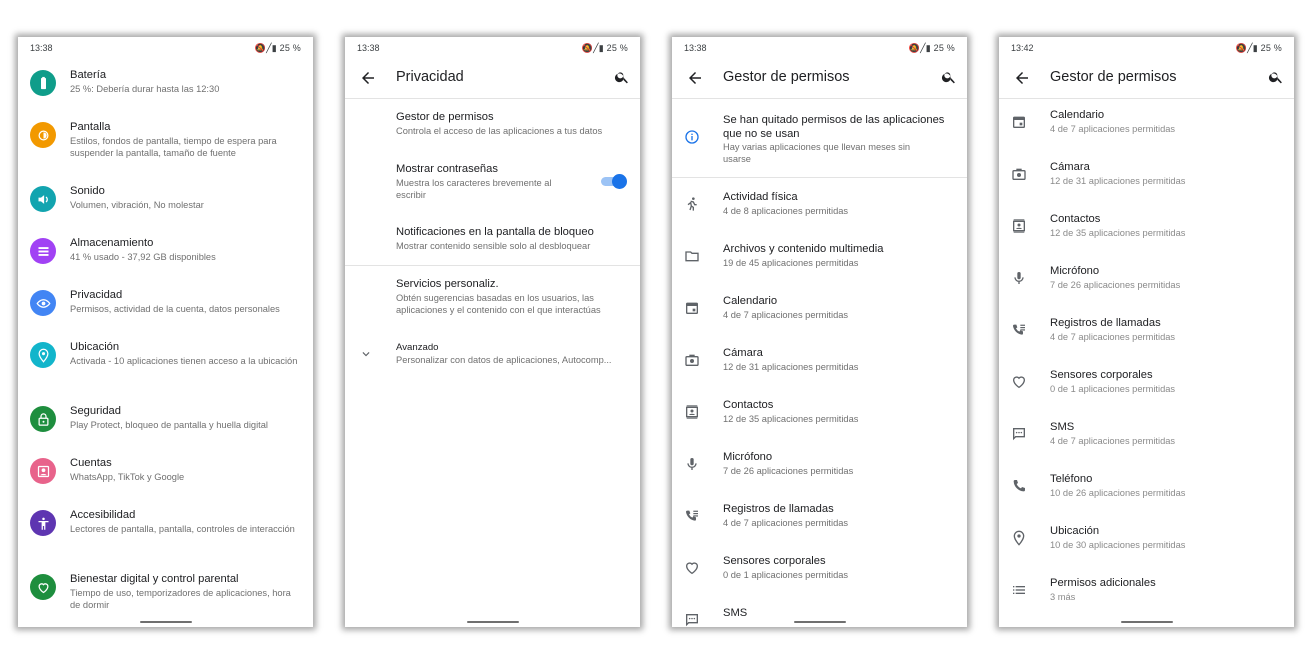 Image resolution: width=1313 pixels, height=664 pixels. I want to click on list-icon, so click(1019, 592).